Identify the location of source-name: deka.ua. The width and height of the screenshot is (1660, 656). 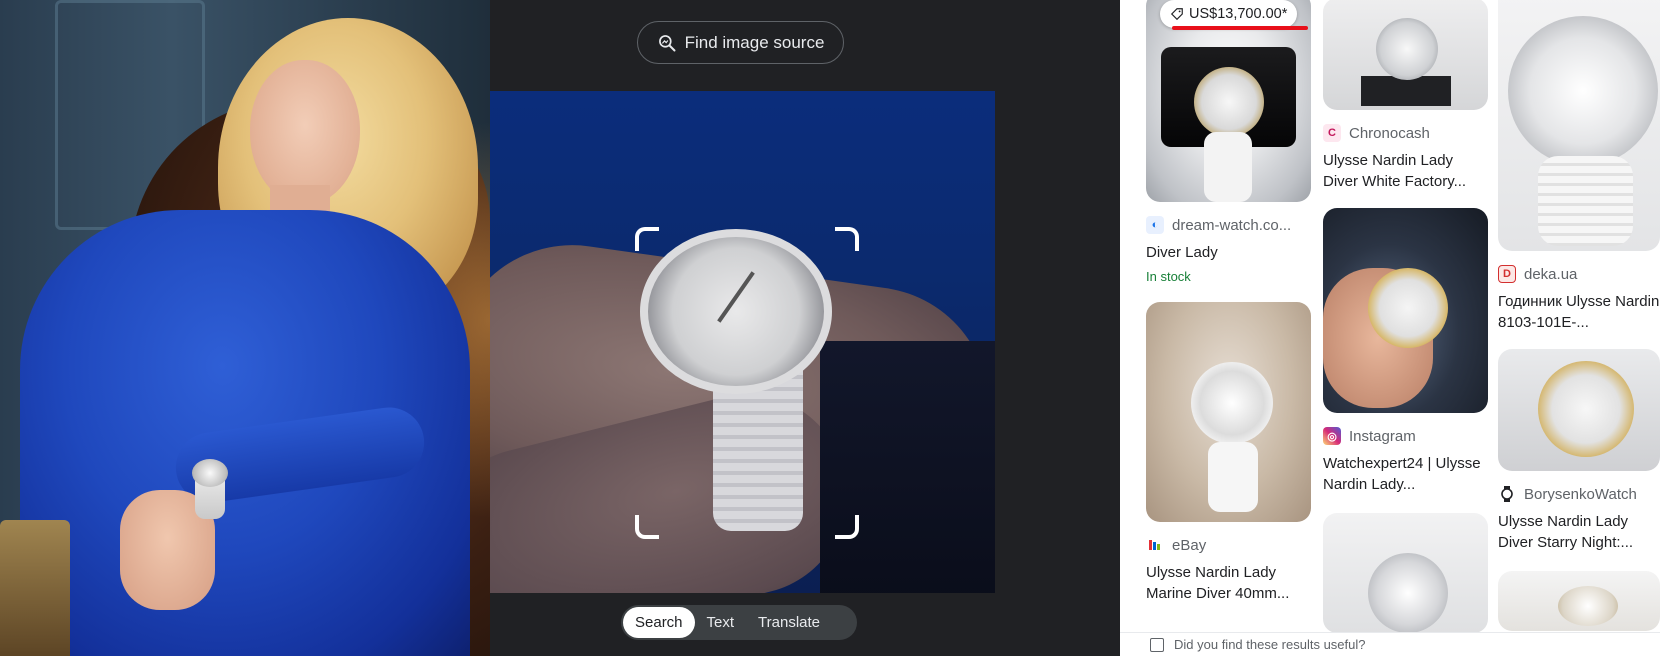
(1551, 274).